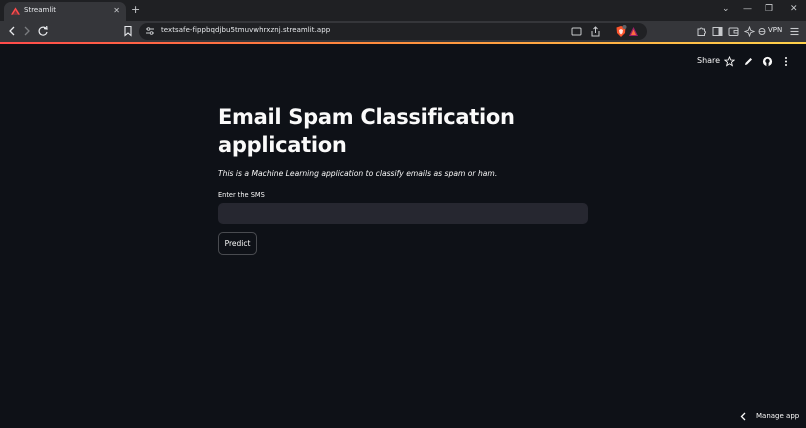 The width and height of the screenshot is (806, 428). Describe the element at coordinates (794, 9) in the screenshot. I see `window-close-icon: ✕` at that location.